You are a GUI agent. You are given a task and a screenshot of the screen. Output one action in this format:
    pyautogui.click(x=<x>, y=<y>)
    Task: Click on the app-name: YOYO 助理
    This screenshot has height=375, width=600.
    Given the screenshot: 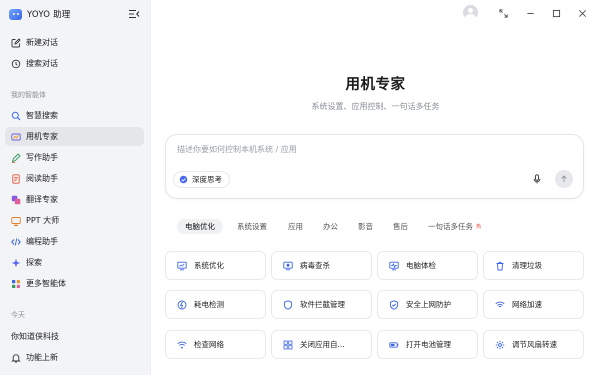 What is the action you would take?
    pyautogui.click(x=49, y=15)
    